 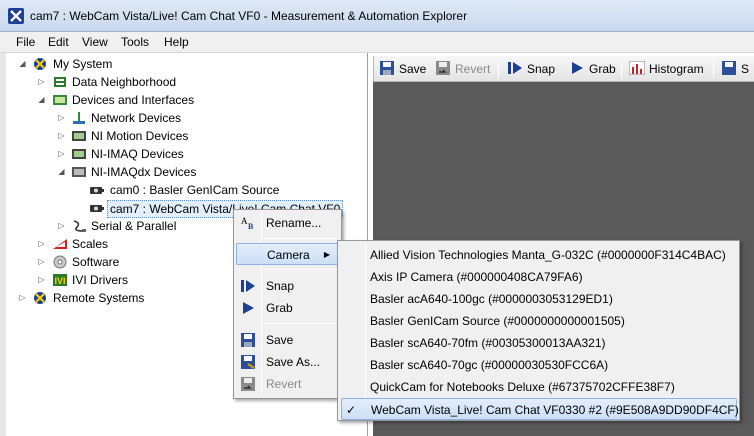 What do you see at coordinates (110, 100) in the screenshot?
I see `tree-item-devices-and-interfaces: ◢ Devices and Interfaces` at bounding box center [110, 100].